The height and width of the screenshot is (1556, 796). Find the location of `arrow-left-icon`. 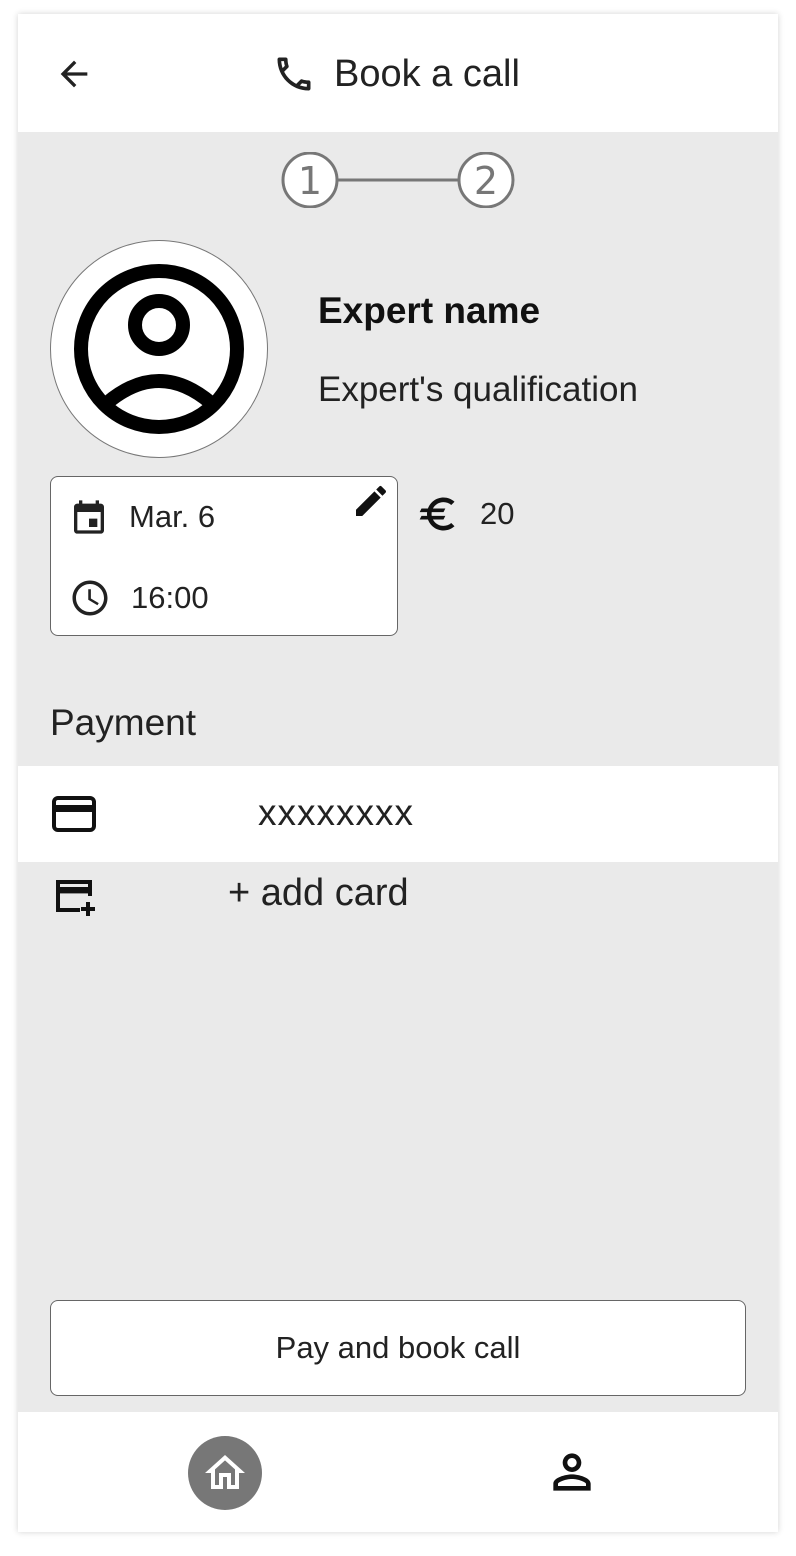

arrow-left-icon is located at coordinates (74, 74).